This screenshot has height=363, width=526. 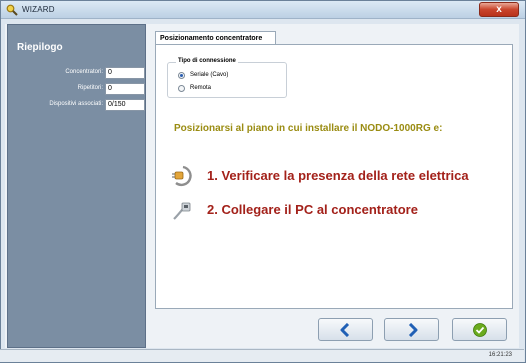 What do you see at coordinates (207, 61) in the screenshot?
I see `connection-type-legend: Tipo di connessione` at bounding box center [207, 61].